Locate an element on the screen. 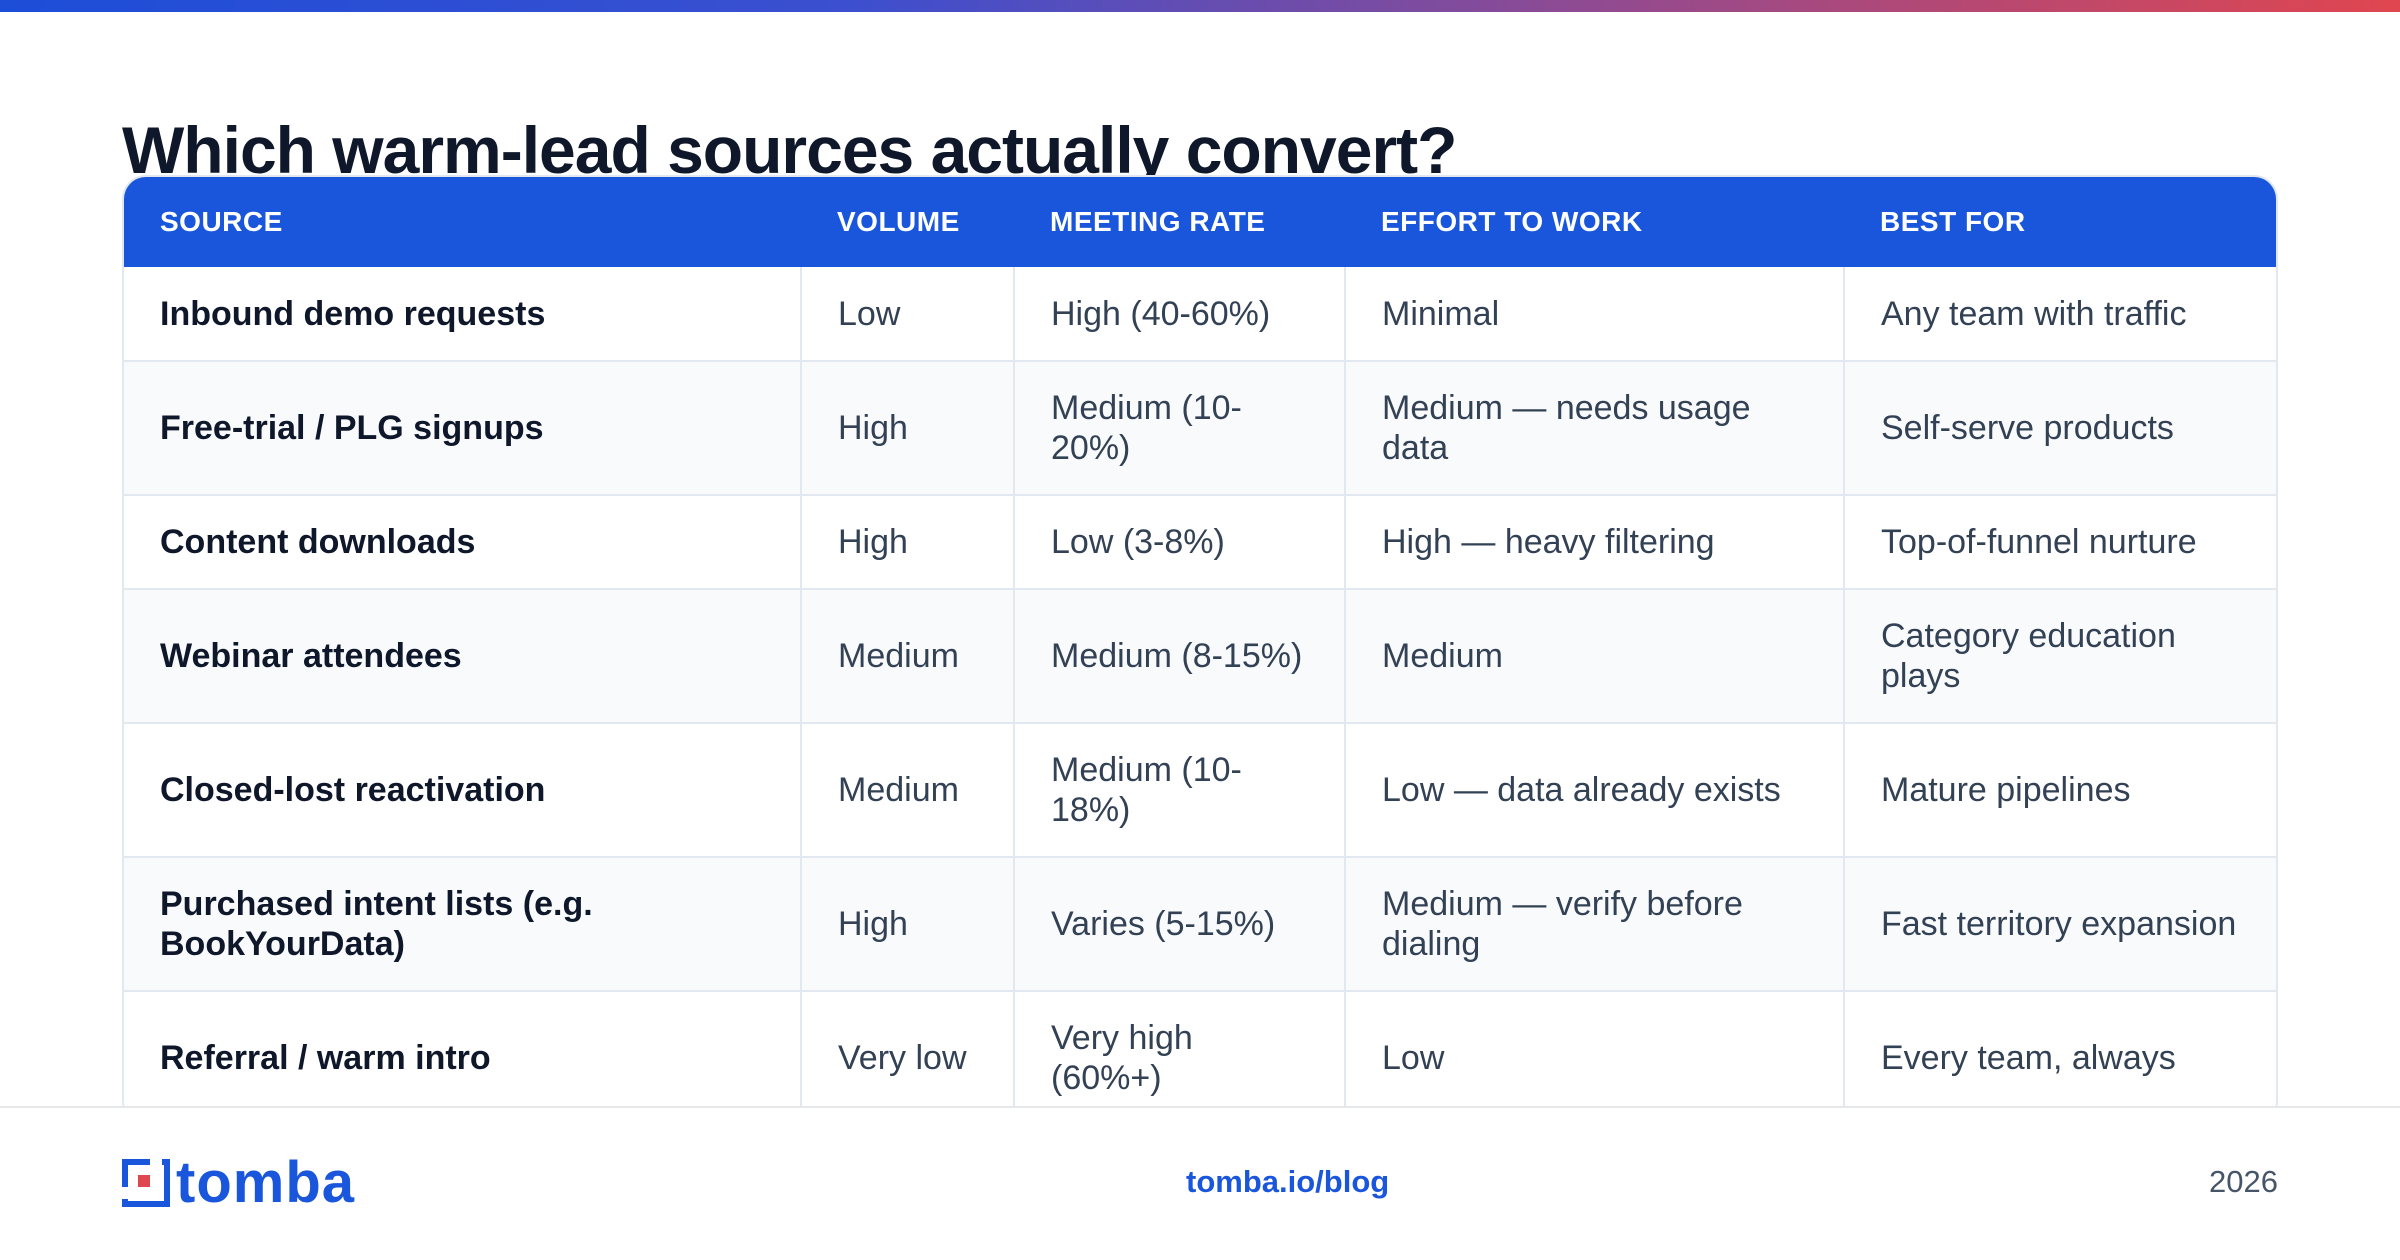 This screenshot has height=1260, width=2400. header-volume: VOLUME is located at coordinates (907, 222).